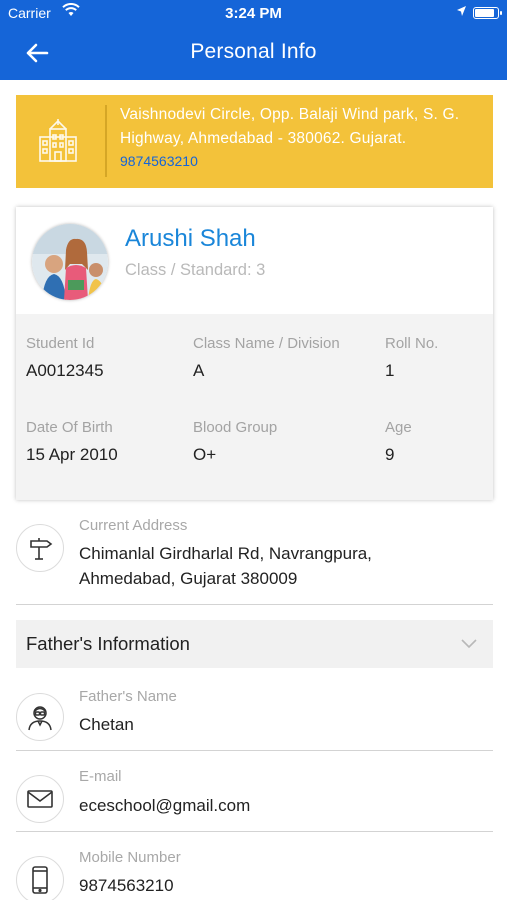 The width and height of the screenshot is (507, 900). What do you see at coordinates (72, 454) in the screenshot?
I see `field-value: 15 Apr 2010` at bounding box center [72, 454].